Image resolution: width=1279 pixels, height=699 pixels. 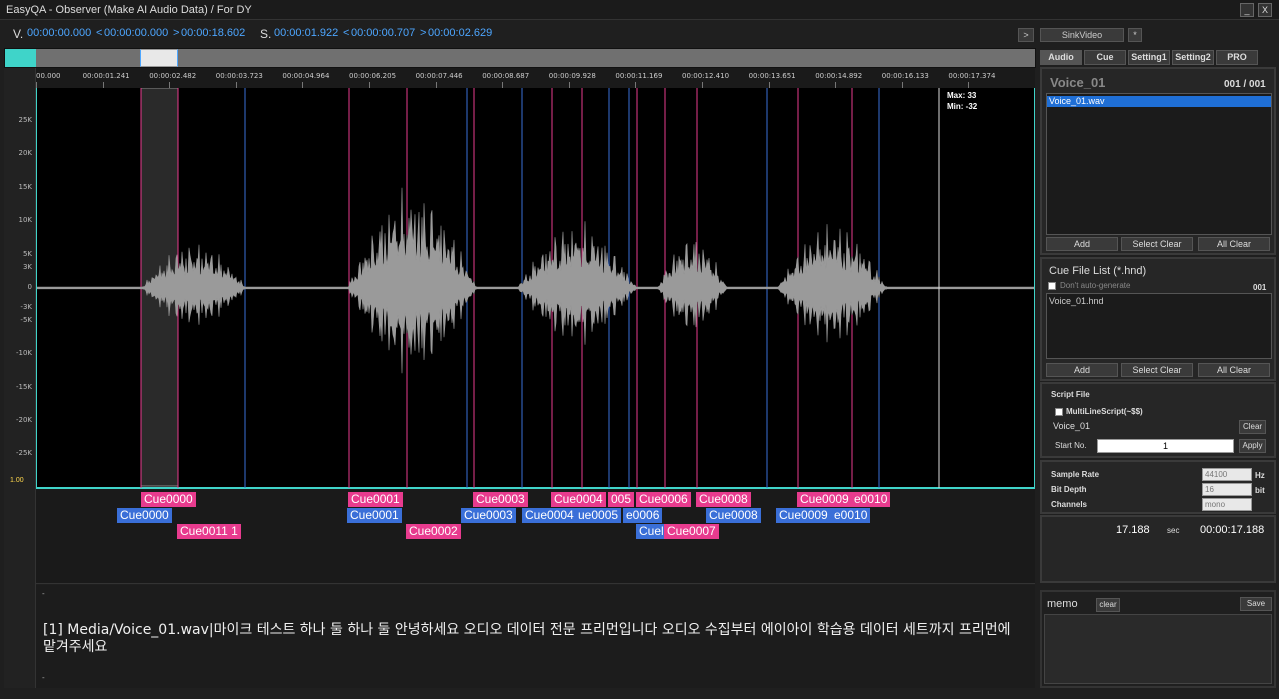 I want to click on sample-rate-select: 44100, so click(x=1227, y=474).